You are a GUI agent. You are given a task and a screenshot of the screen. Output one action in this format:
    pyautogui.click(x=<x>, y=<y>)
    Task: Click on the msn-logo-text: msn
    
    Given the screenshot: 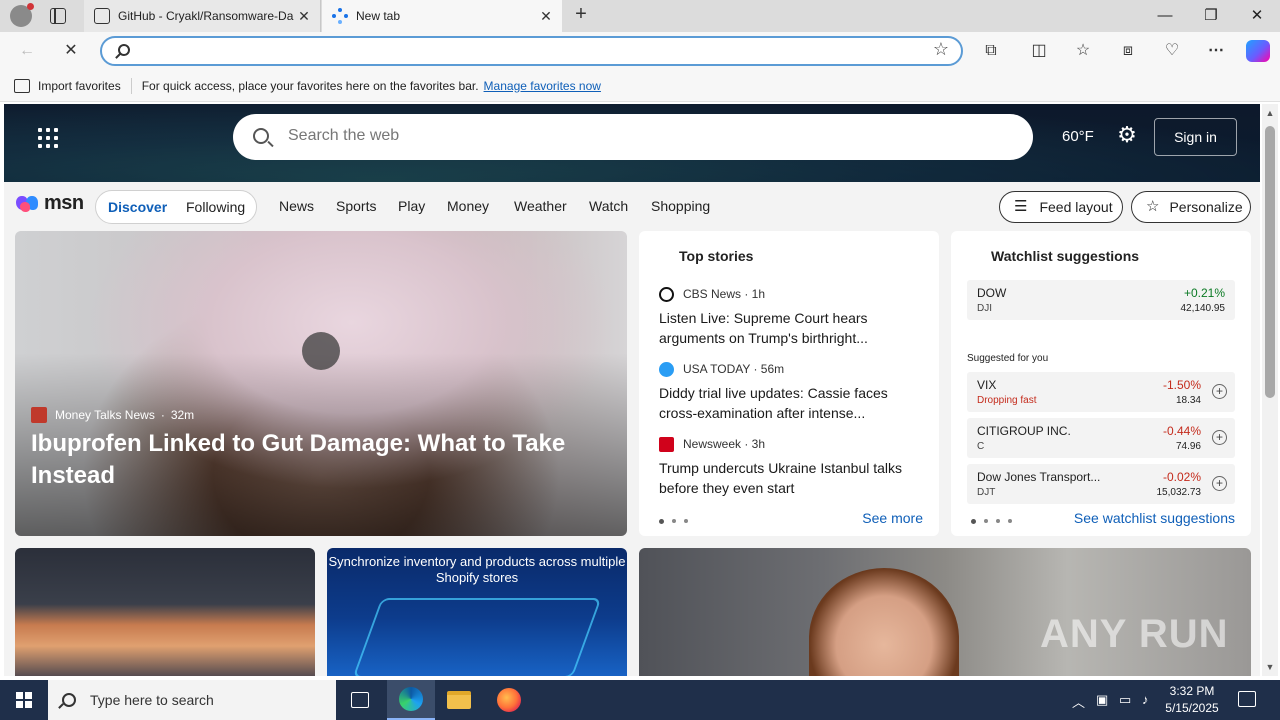 What is the action you would take?
    pyautogui.click(x=64, y=203)
    